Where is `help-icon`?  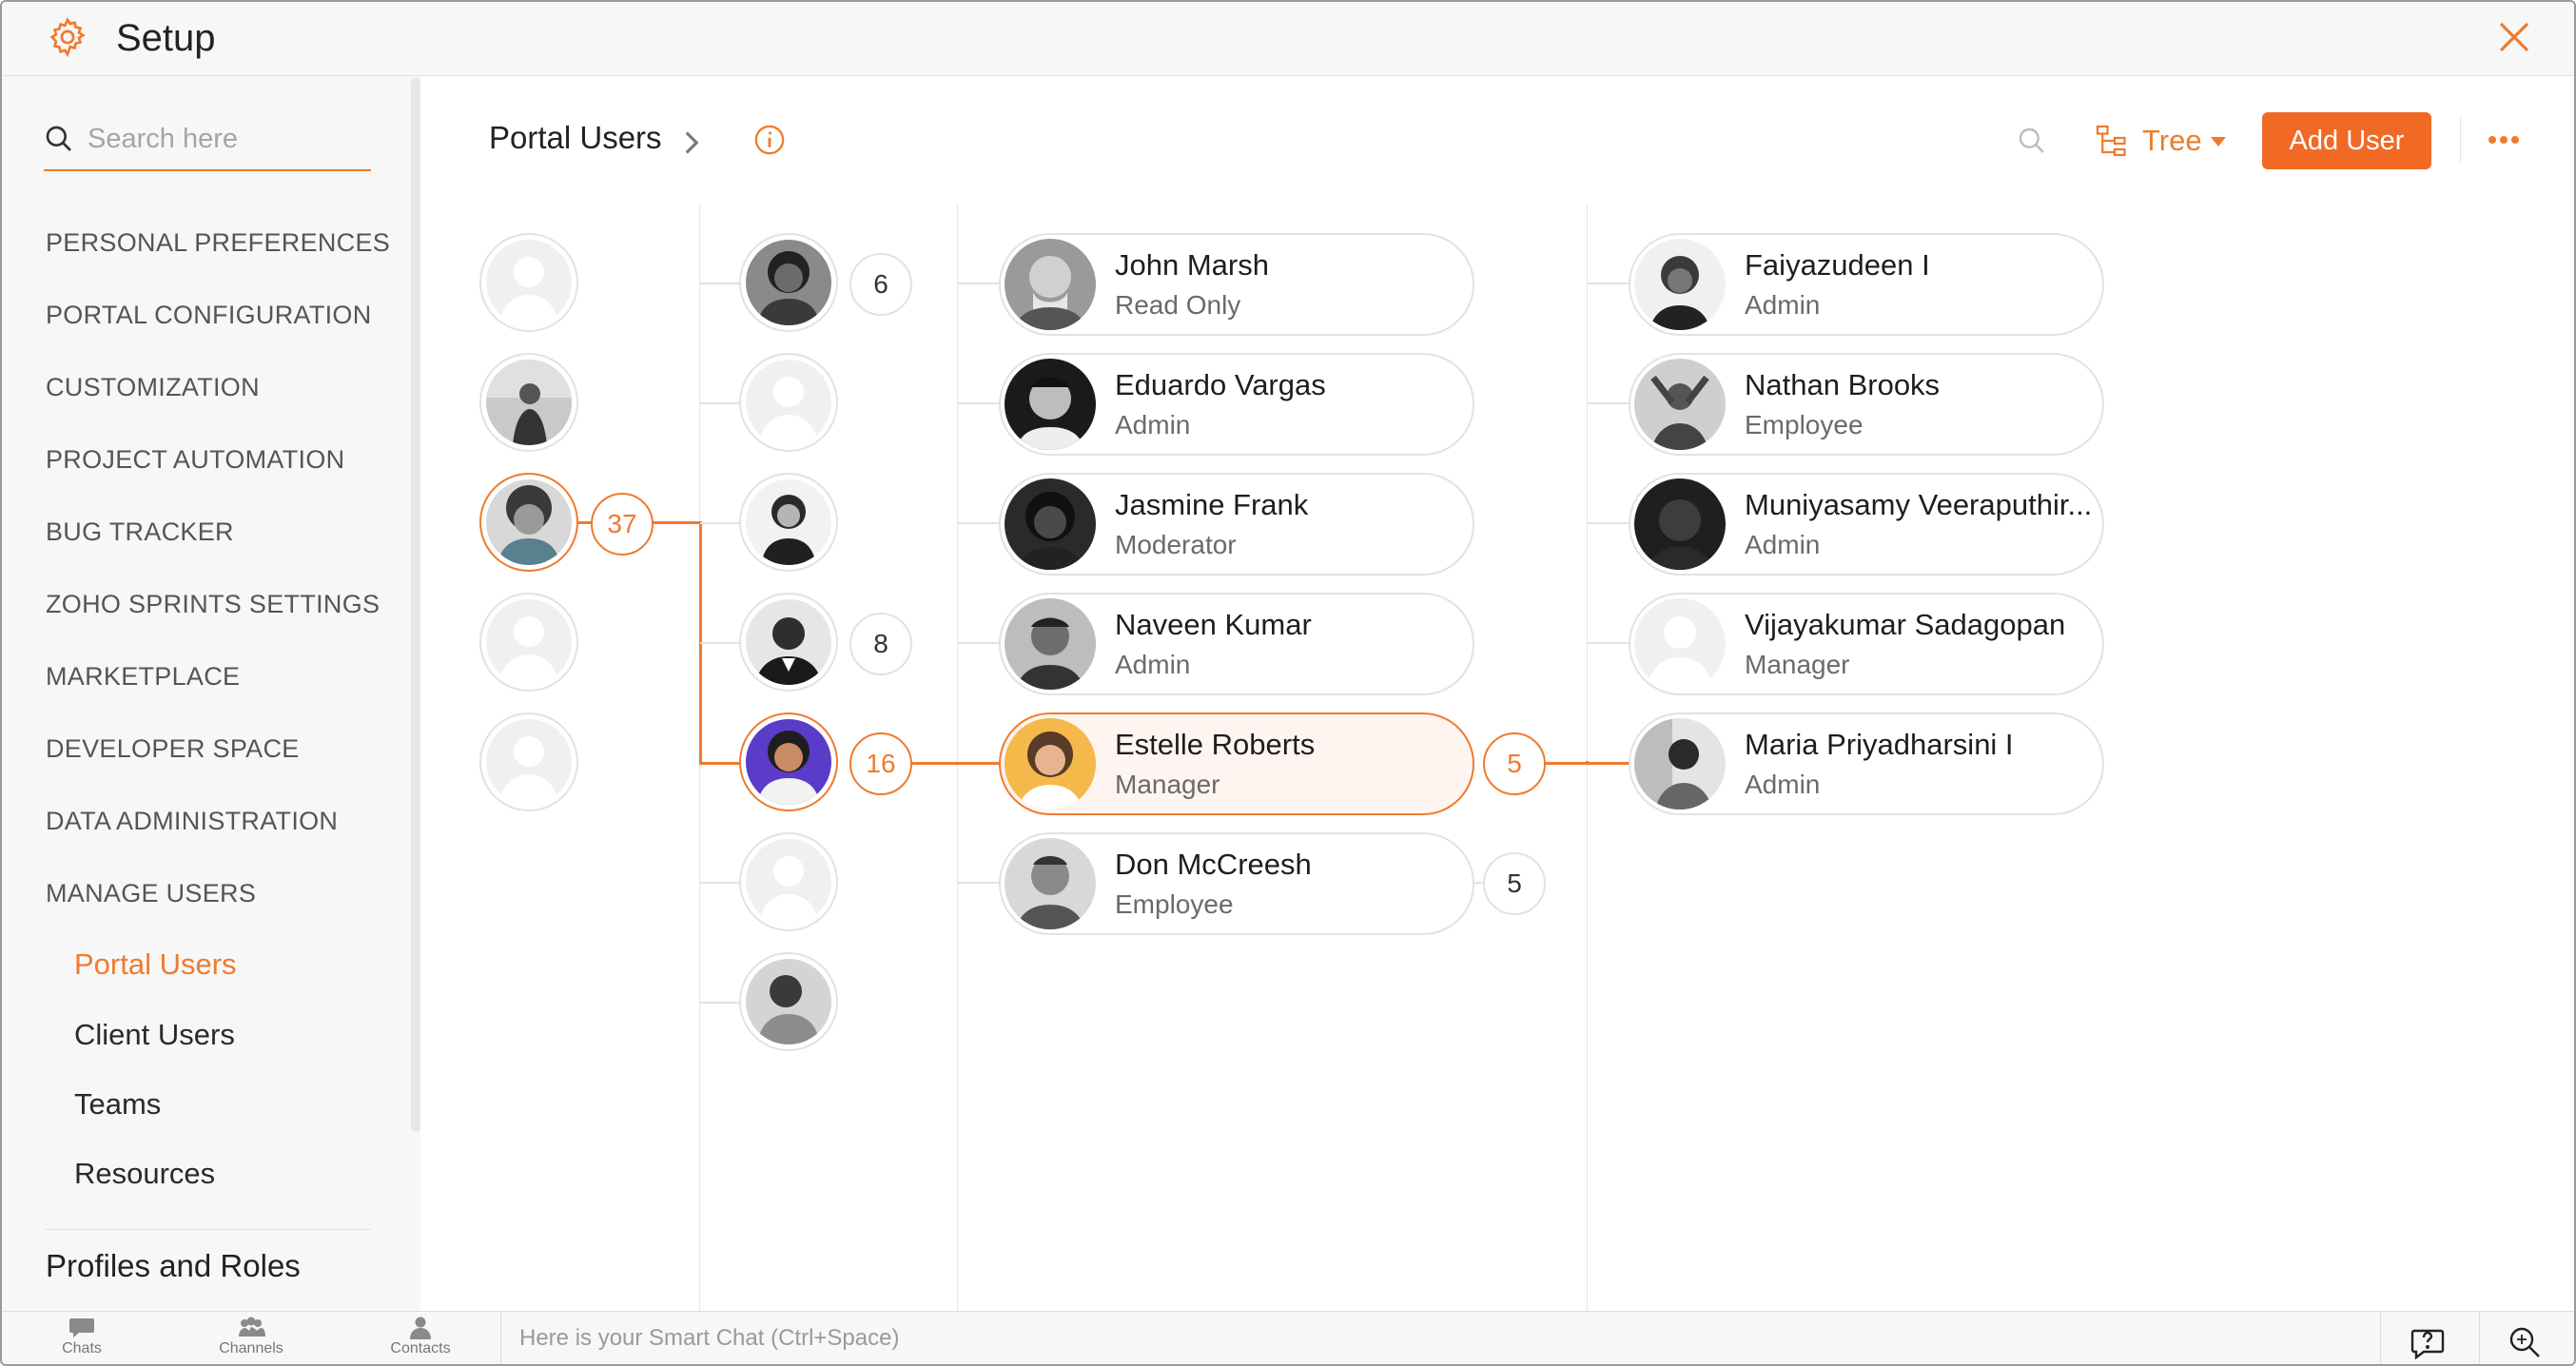
help-icon is located at coordinates (2428, 1342).